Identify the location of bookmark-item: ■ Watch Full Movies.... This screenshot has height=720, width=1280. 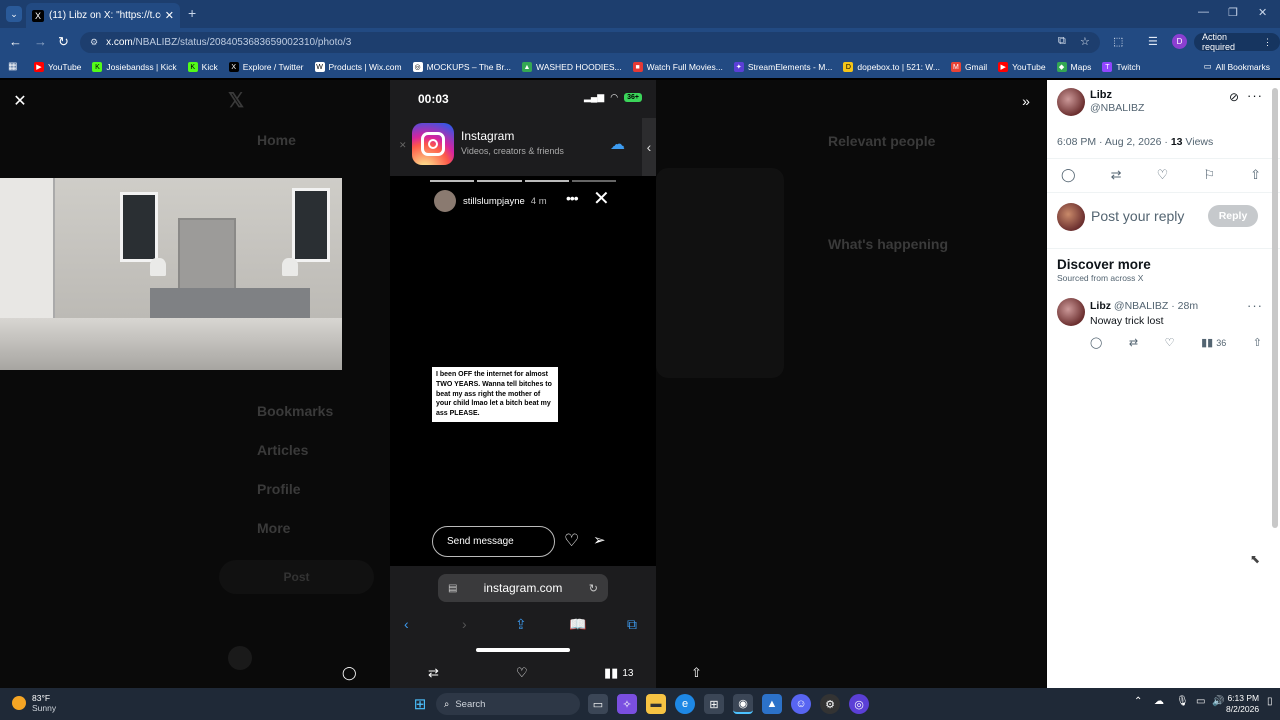
(677, 67).